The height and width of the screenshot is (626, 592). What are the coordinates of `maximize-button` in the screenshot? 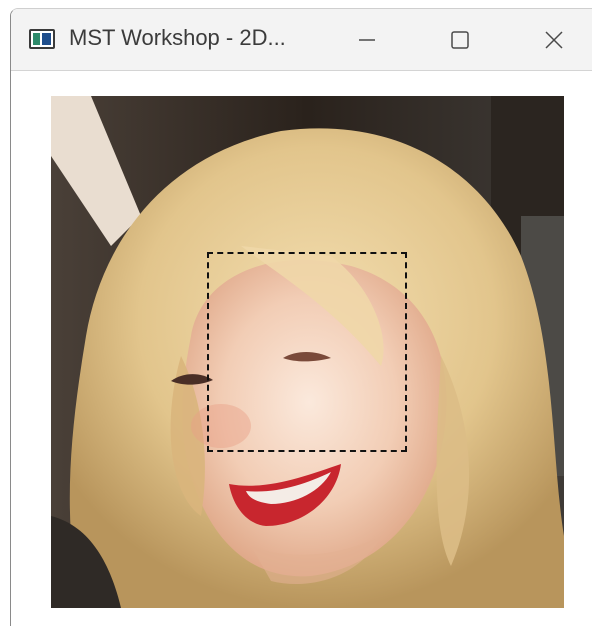 It's located at (460, 40).